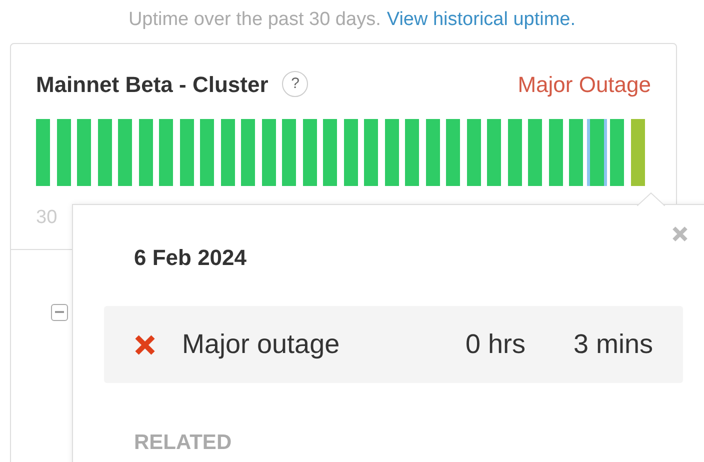 The image size is (704, 462). What do you see at coordinates (613, 345) in the screenshot?
I see `outage-minutes: 3 mins` at bounding box center [613, 345].